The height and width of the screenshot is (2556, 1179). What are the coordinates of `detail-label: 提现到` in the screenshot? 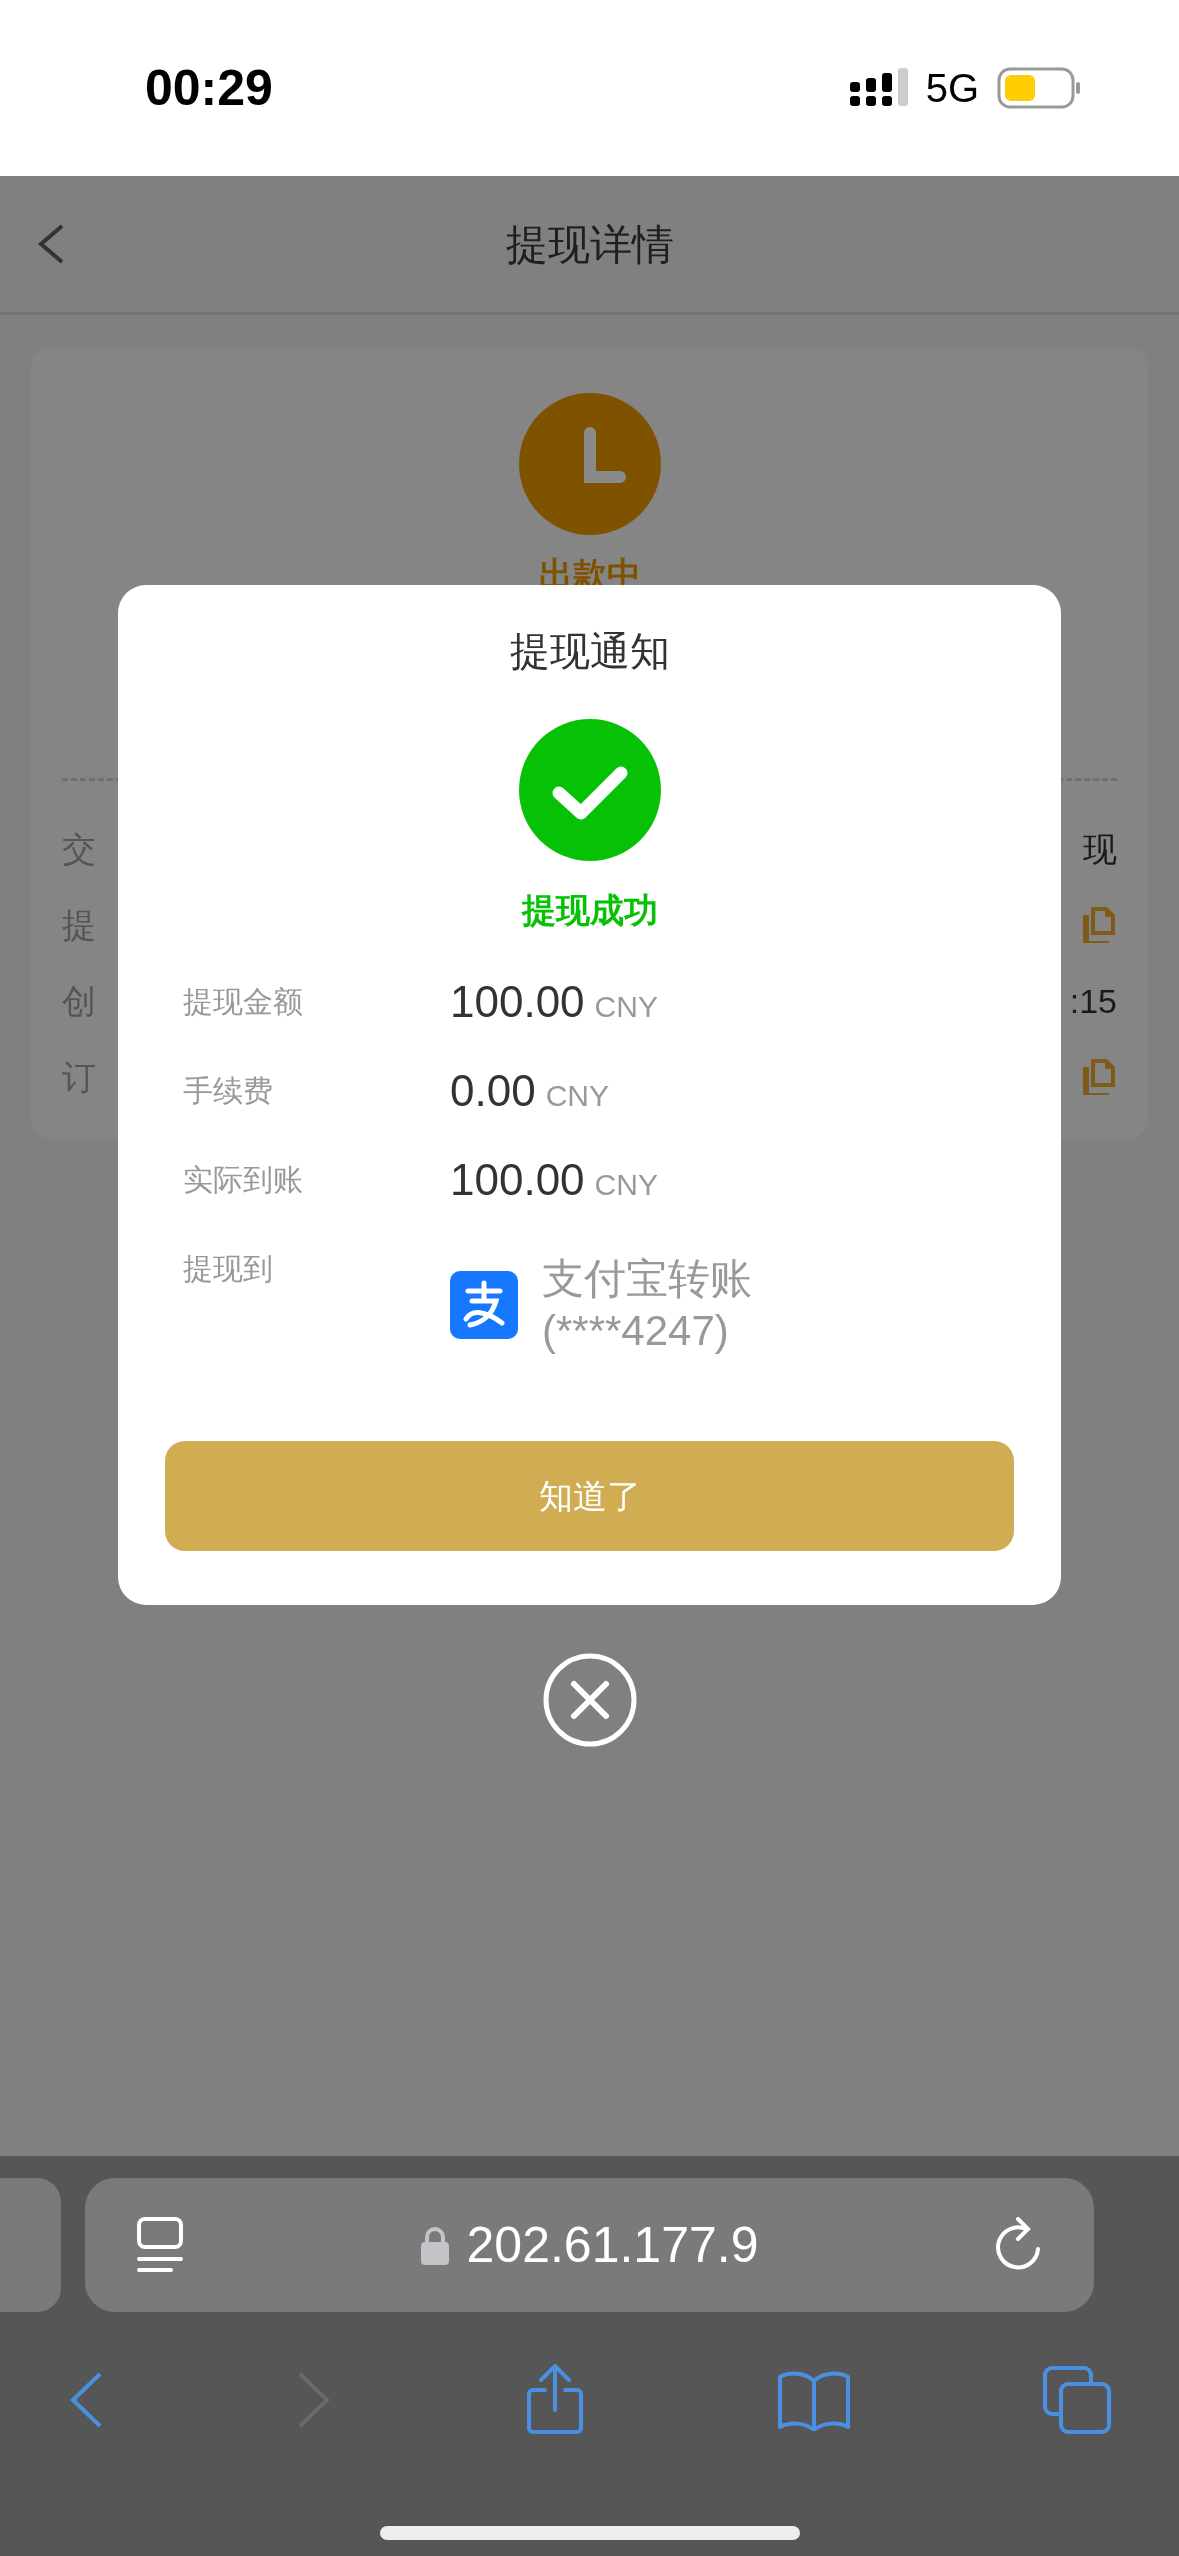 It's located at (228, 1269).